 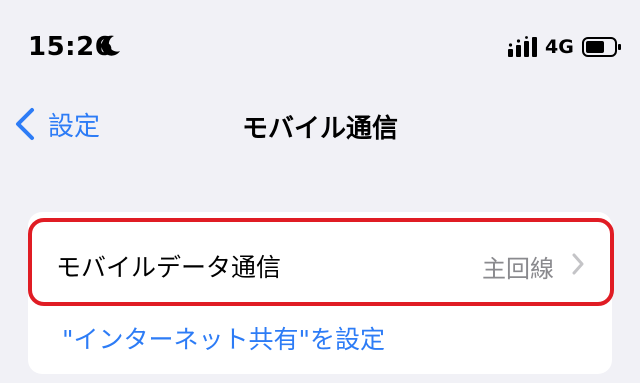 What do you see at coordinates (601, 47) in the screenshot?
I see `battery-icon` at bounding box center [601, 47].